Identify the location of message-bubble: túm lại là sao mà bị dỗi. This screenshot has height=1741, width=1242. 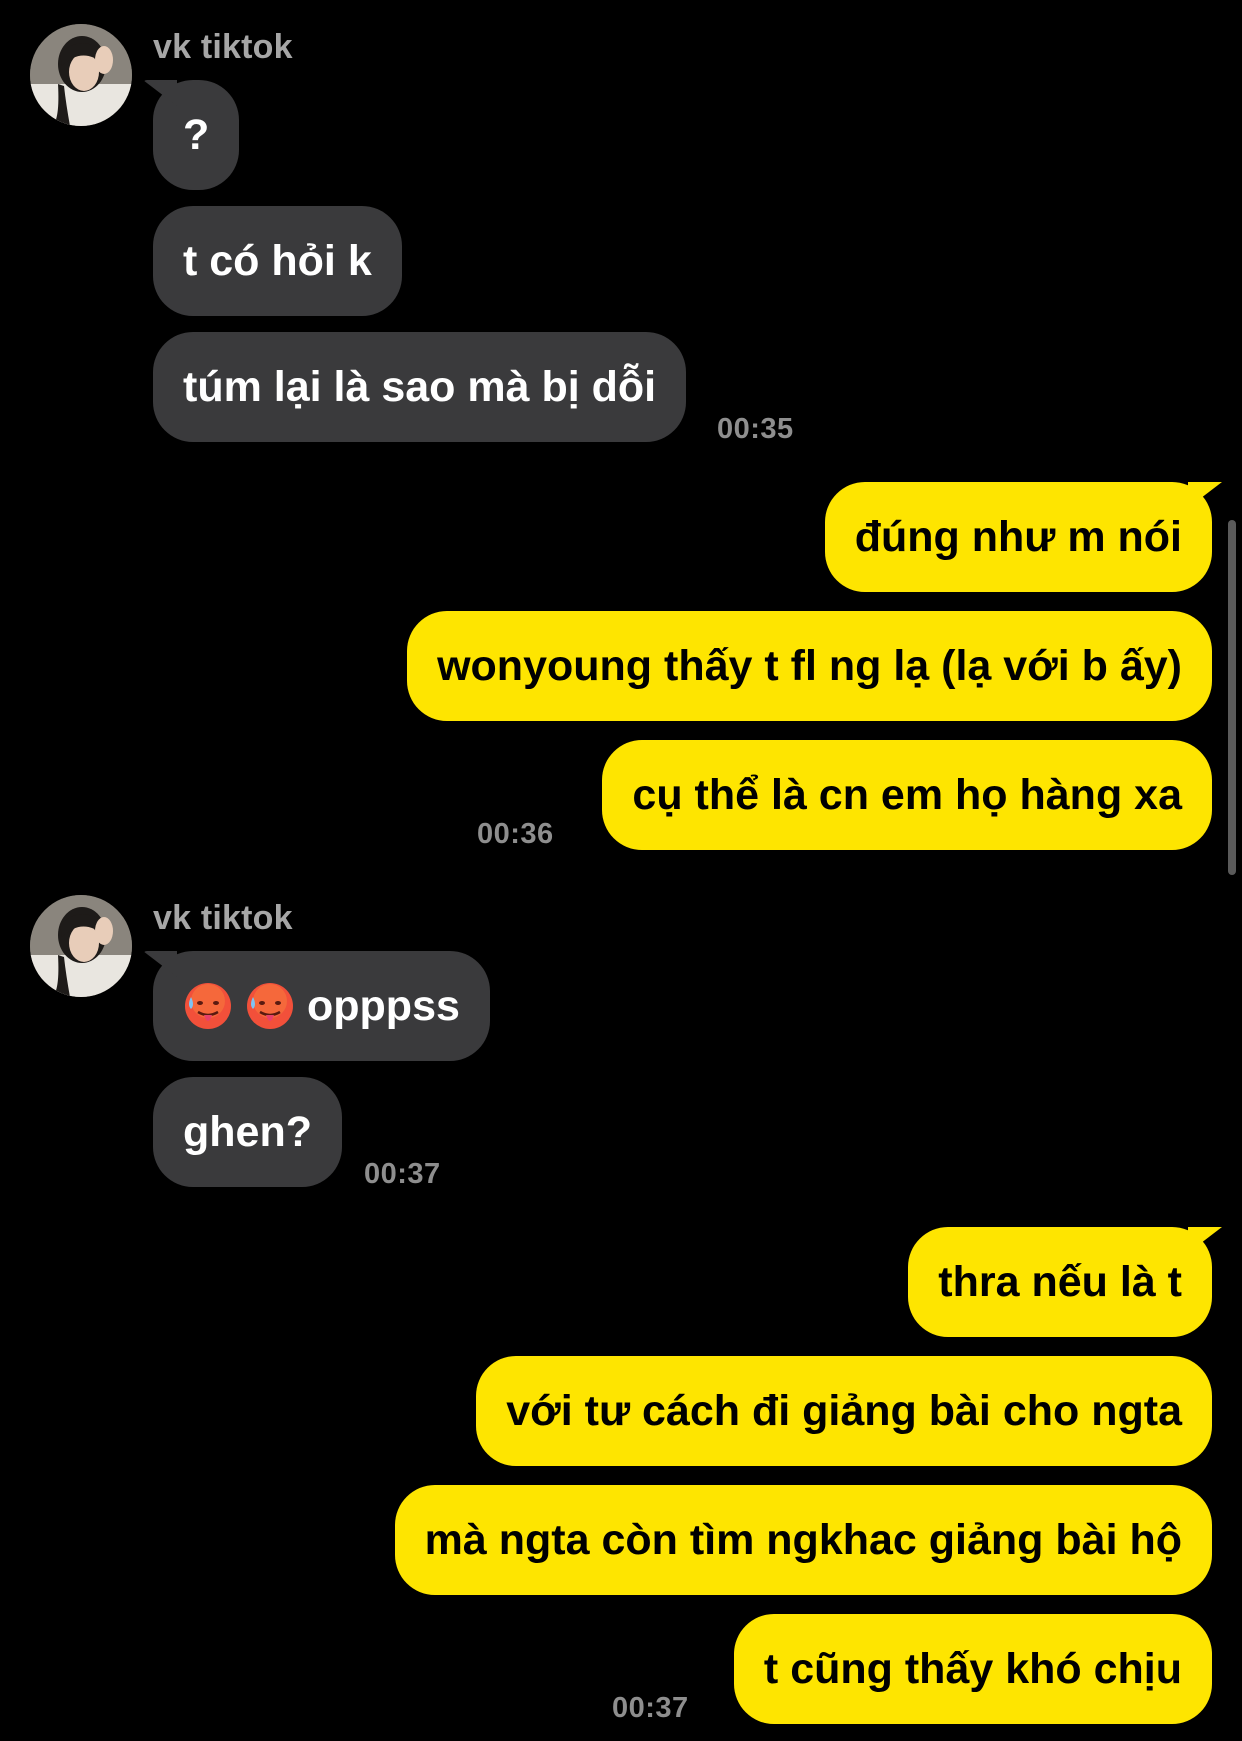
(420, 387).